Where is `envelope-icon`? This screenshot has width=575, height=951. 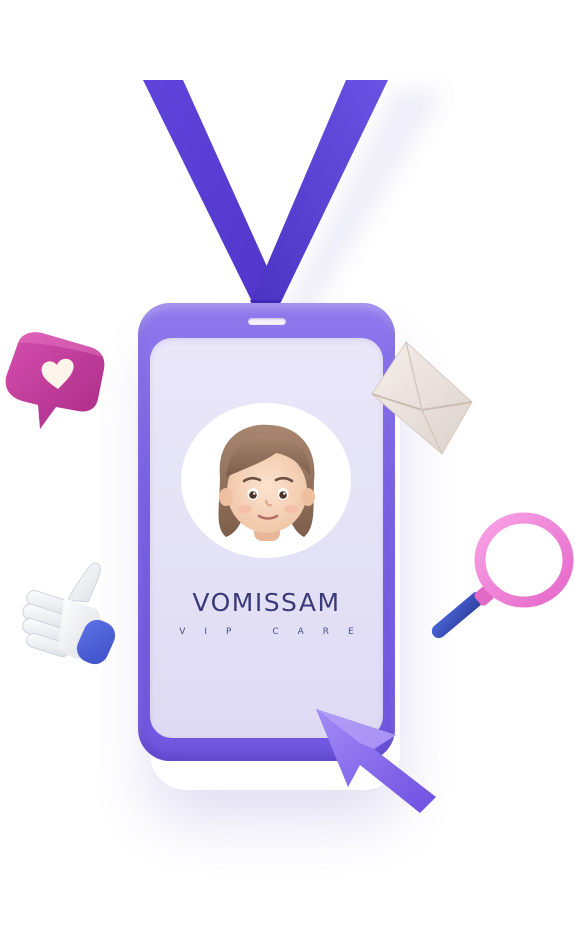
envelope-icon is located at coordinates (422, 398).